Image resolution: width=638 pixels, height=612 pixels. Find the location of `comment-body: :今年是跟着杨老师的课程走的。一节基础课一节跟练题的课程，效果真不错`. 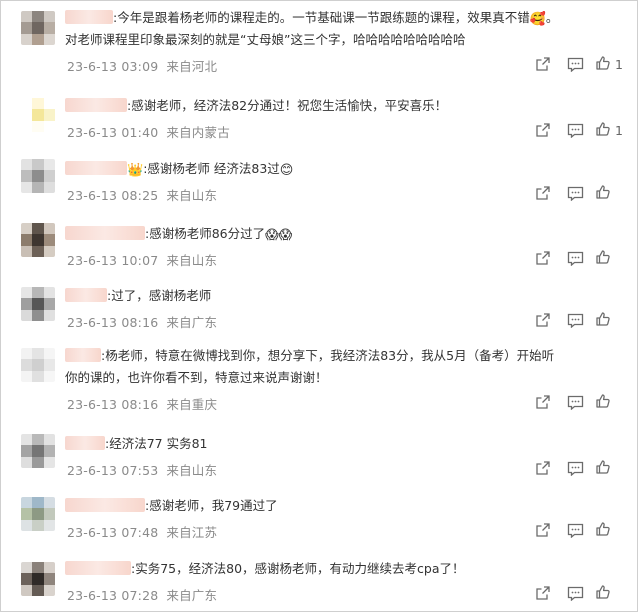

comment-body: :今年是跟着杨老师的课程走的。一节基础课一节跟练题的课程，效果真不错 is located at coordinates (321, 17).